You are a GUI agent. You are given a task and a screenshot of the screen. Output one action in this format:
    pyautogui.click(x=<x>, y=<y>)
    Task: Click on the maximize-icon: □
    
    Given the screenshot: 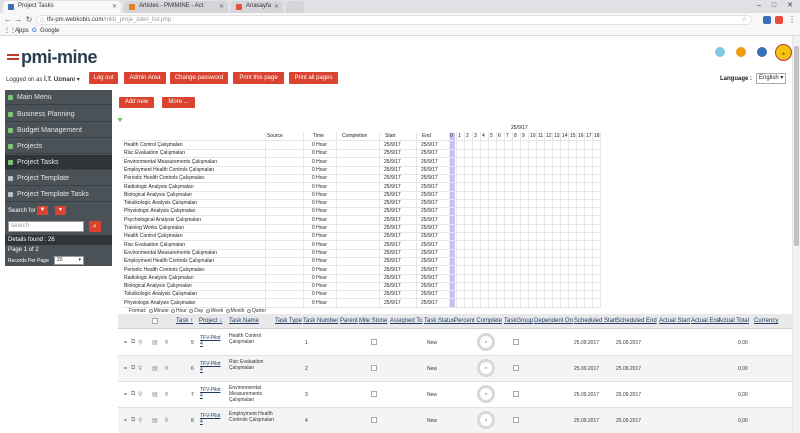 What is the action you would take?
    pyautogui.click(x=774, y=6)
    